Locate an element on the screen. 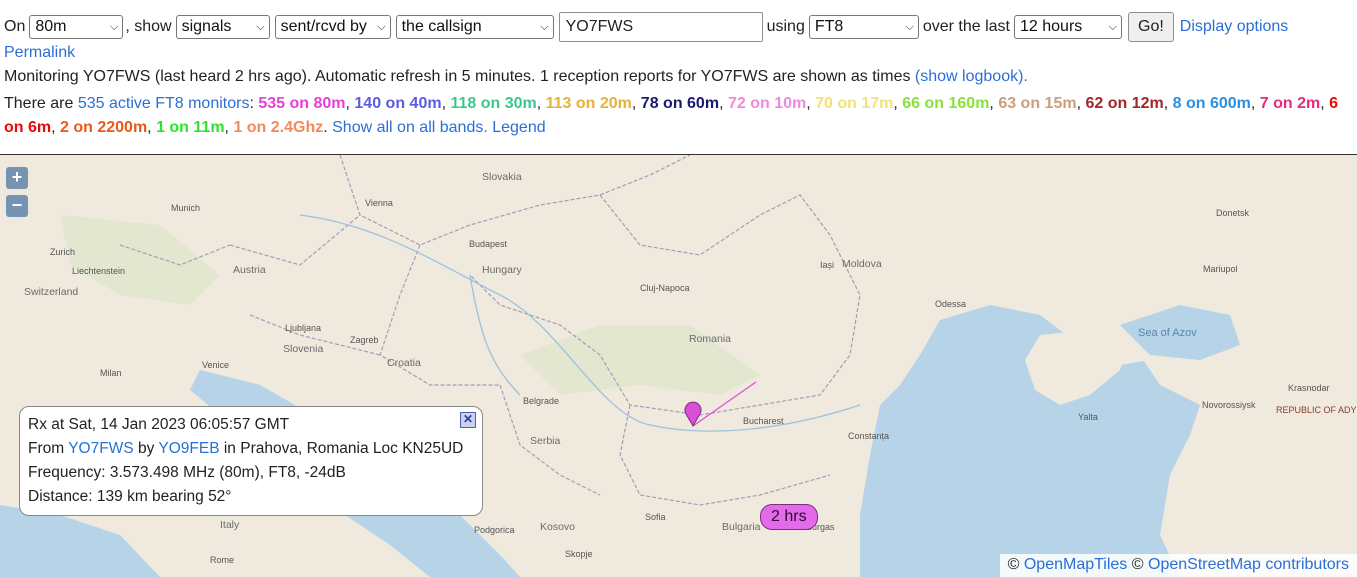 Image resolution: width=1357 pixels, height=577 pixels. band-count-link: 62 on 12m is located at coordinates (1124, 103).